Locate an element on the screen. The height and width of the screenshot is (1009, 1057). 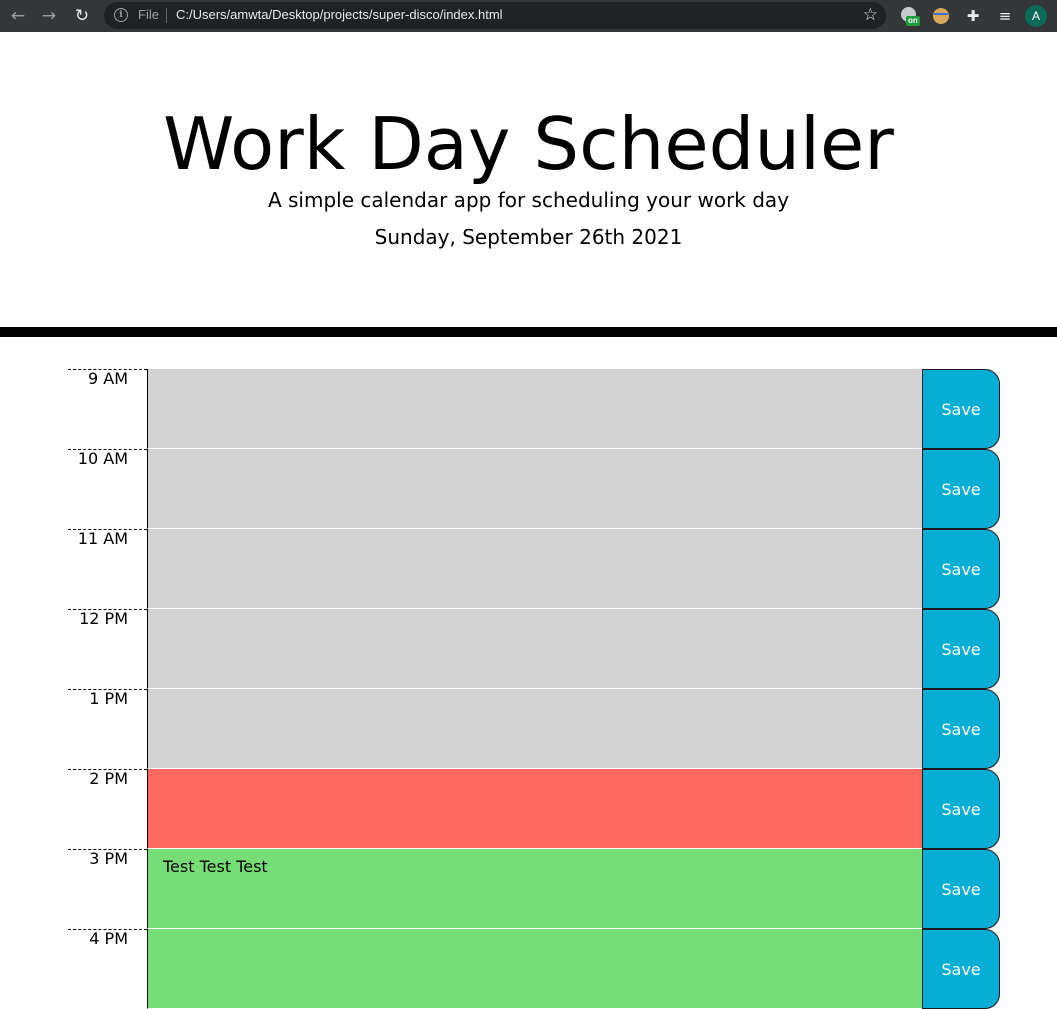
timeblock-row: 3 PM Test Test Test Save is located at coordinates (534, 889).